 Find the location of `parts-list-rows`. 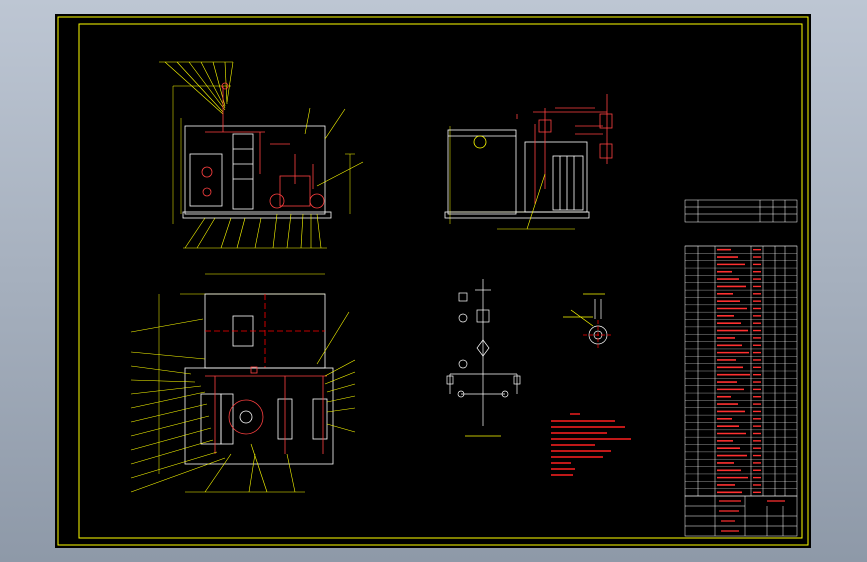

parts-list-rows is located at coordinates (741, 369).